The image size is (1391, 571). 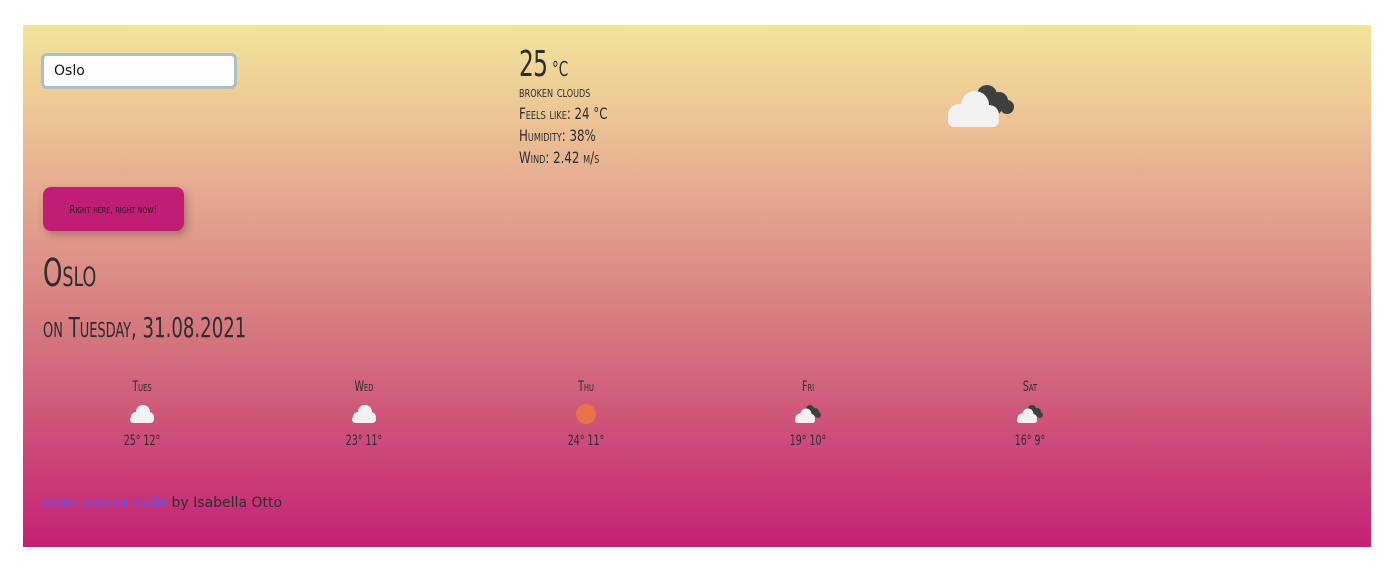 I want to click on forecast-day: Fri 19° 10°, so click(x=808, y=414).